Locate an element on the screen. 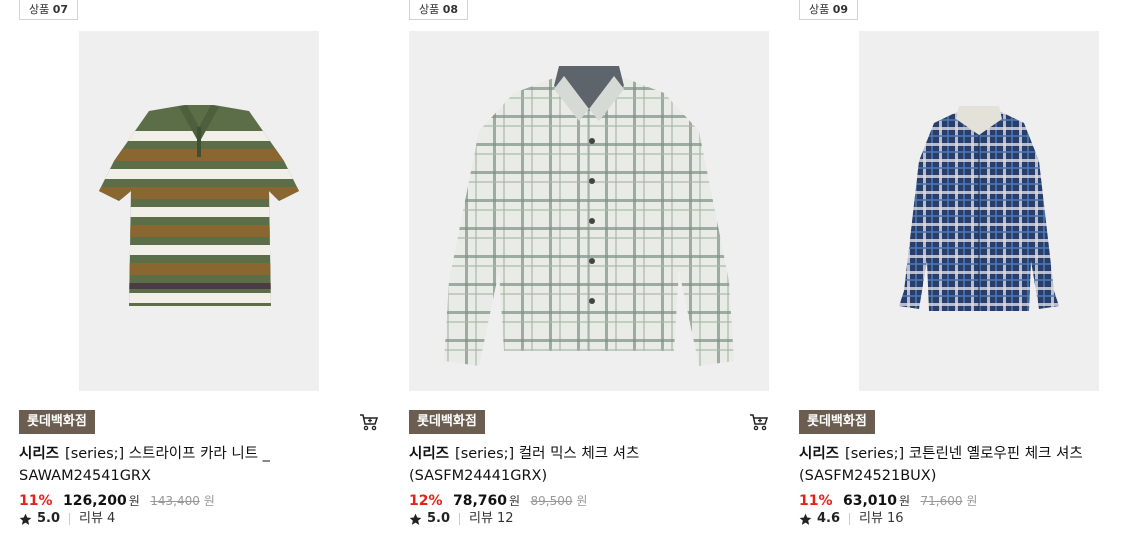 Image resolution: width=1126 pixels, height=536 pixels. rating-row: 5.0 리뷰 12 is located at coordinates (461, 519).